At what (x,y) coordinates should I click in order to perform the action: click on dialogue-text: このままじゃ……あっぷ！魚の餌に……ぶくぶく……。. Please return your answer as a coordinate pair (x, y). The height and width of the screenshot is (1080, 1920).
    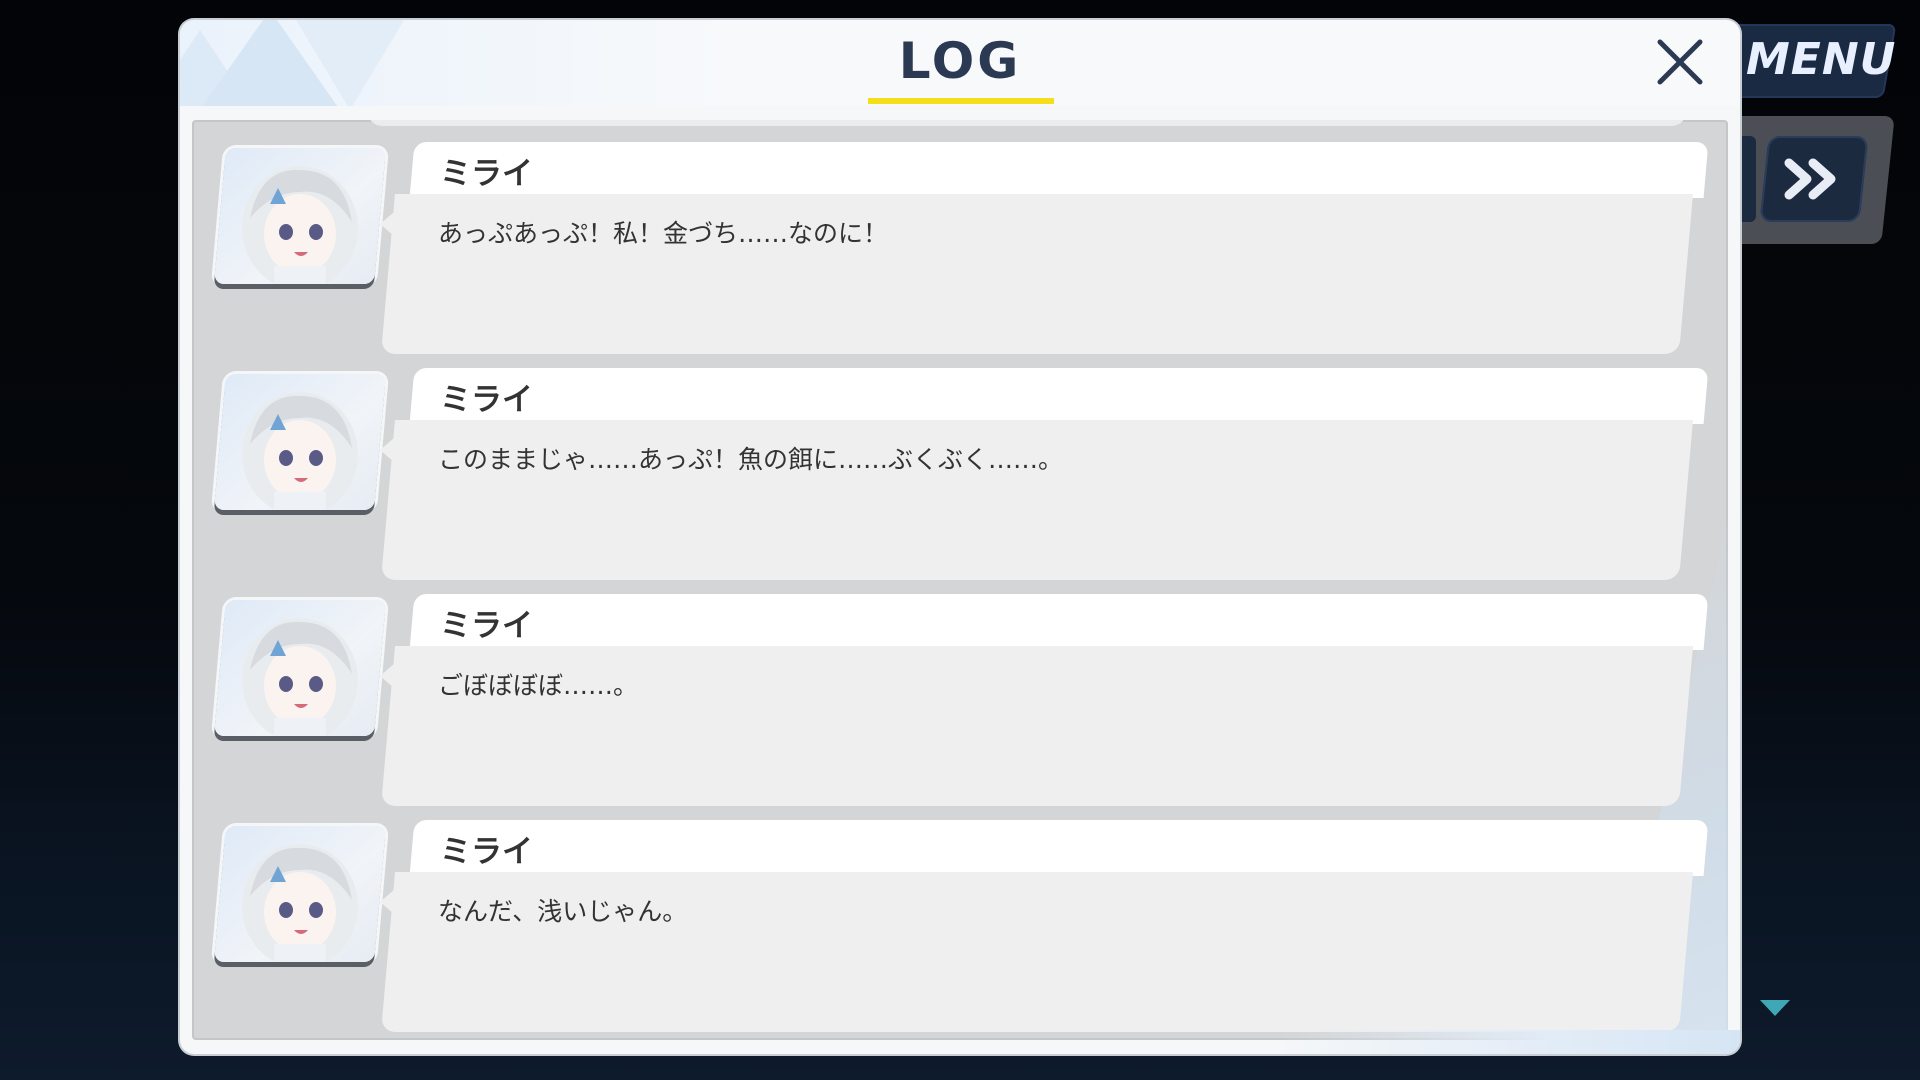
    Looking at the image, I should click on (751, 459).